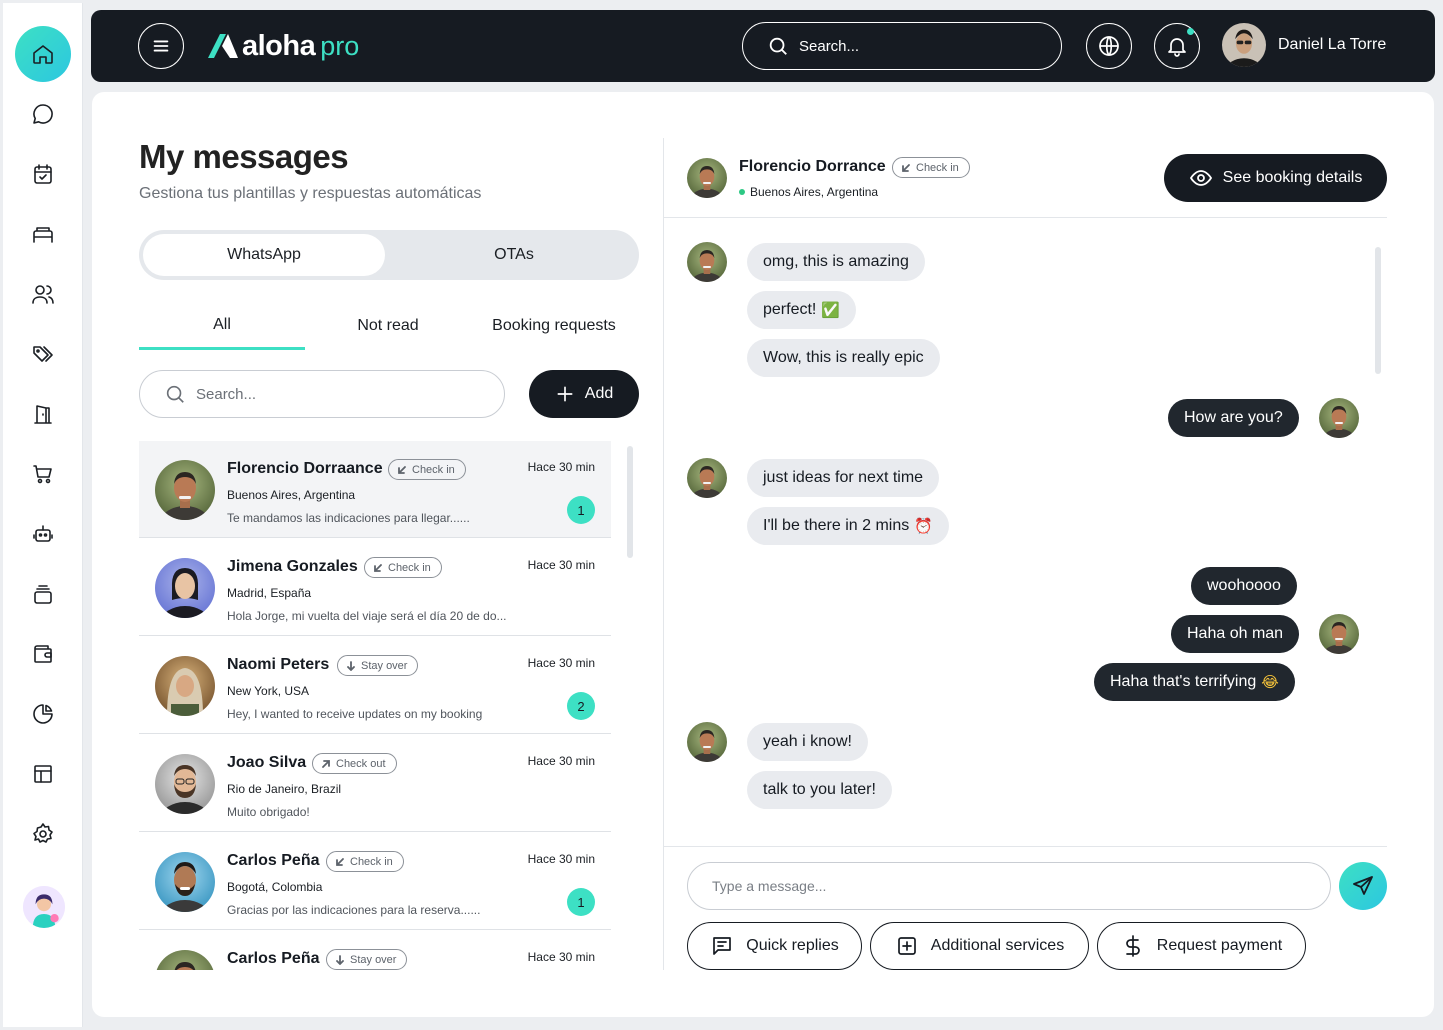  I want to click on see-booking-details-label: See booking details, so click(1292, 177).